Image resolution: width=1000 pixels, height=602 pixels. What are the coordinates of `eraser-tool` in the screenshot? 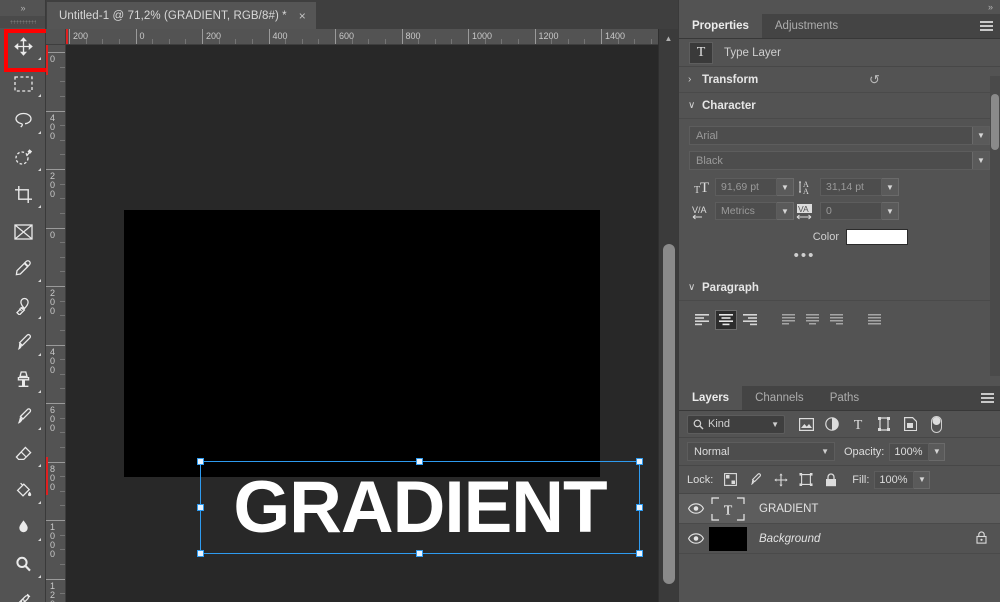 It's located at (23, 453).